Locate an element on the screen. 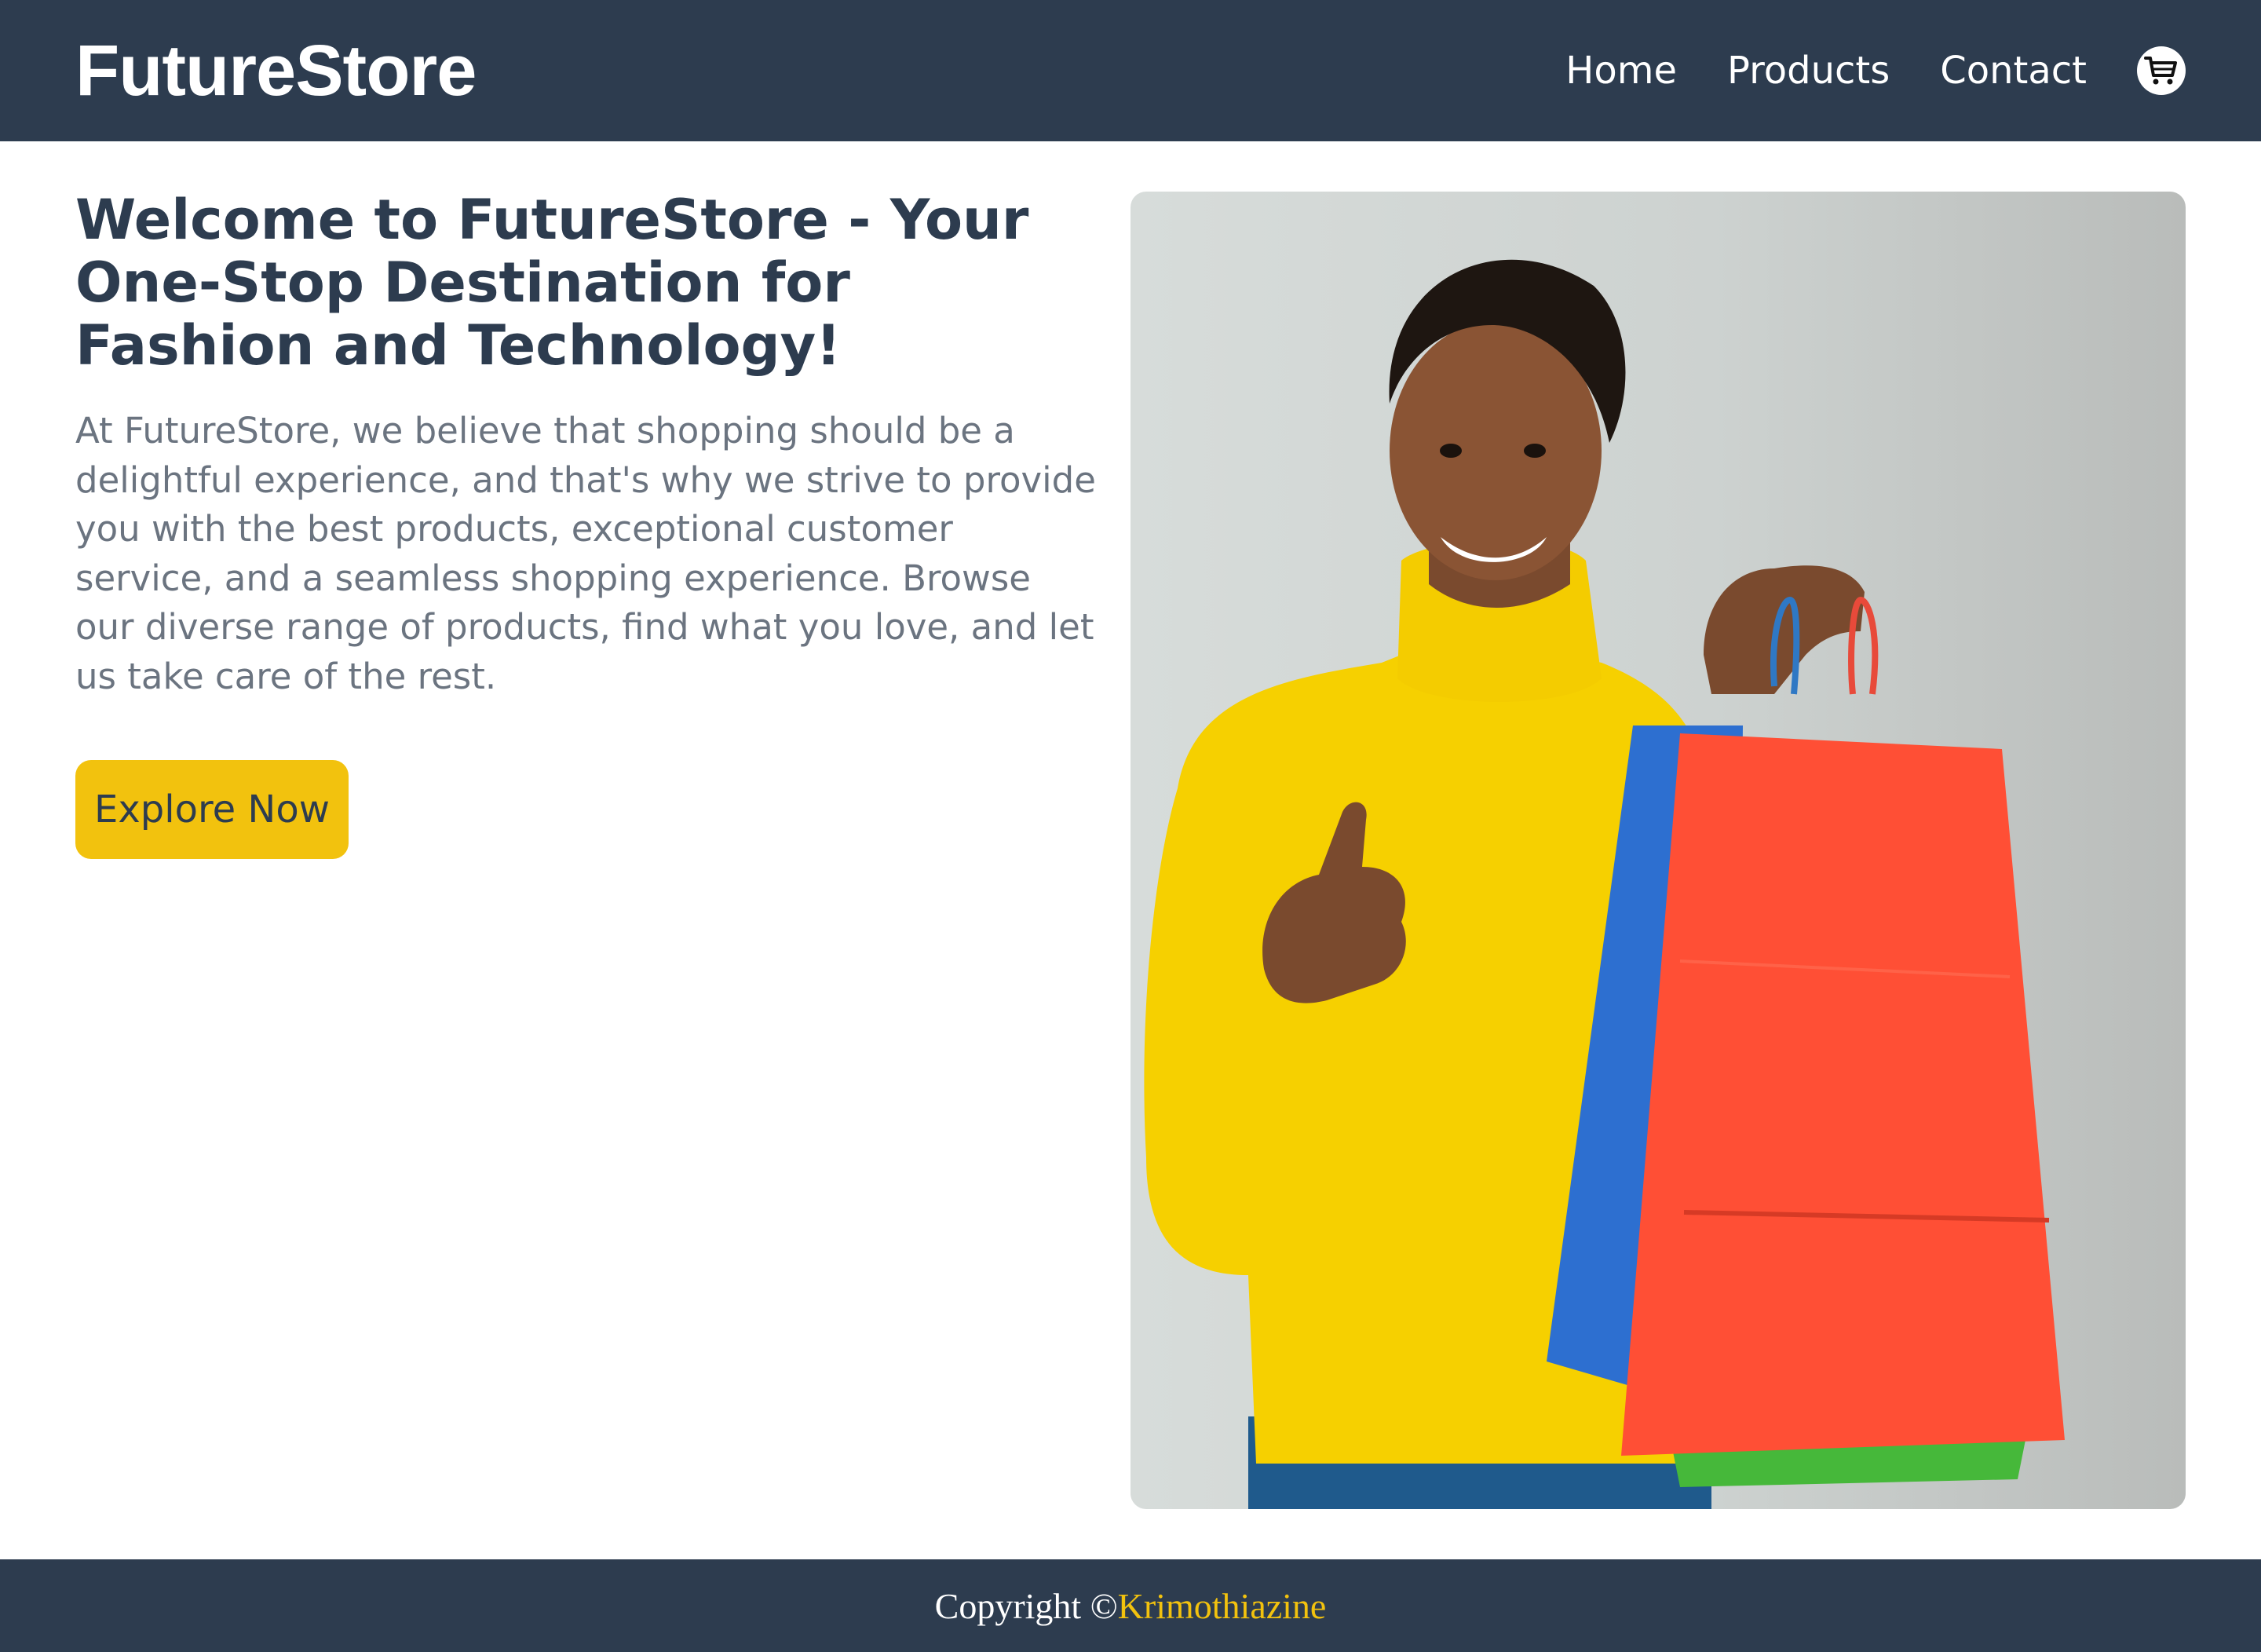  footer: Copyright © Krimothiazine is located at coordinates (1130, 1605).